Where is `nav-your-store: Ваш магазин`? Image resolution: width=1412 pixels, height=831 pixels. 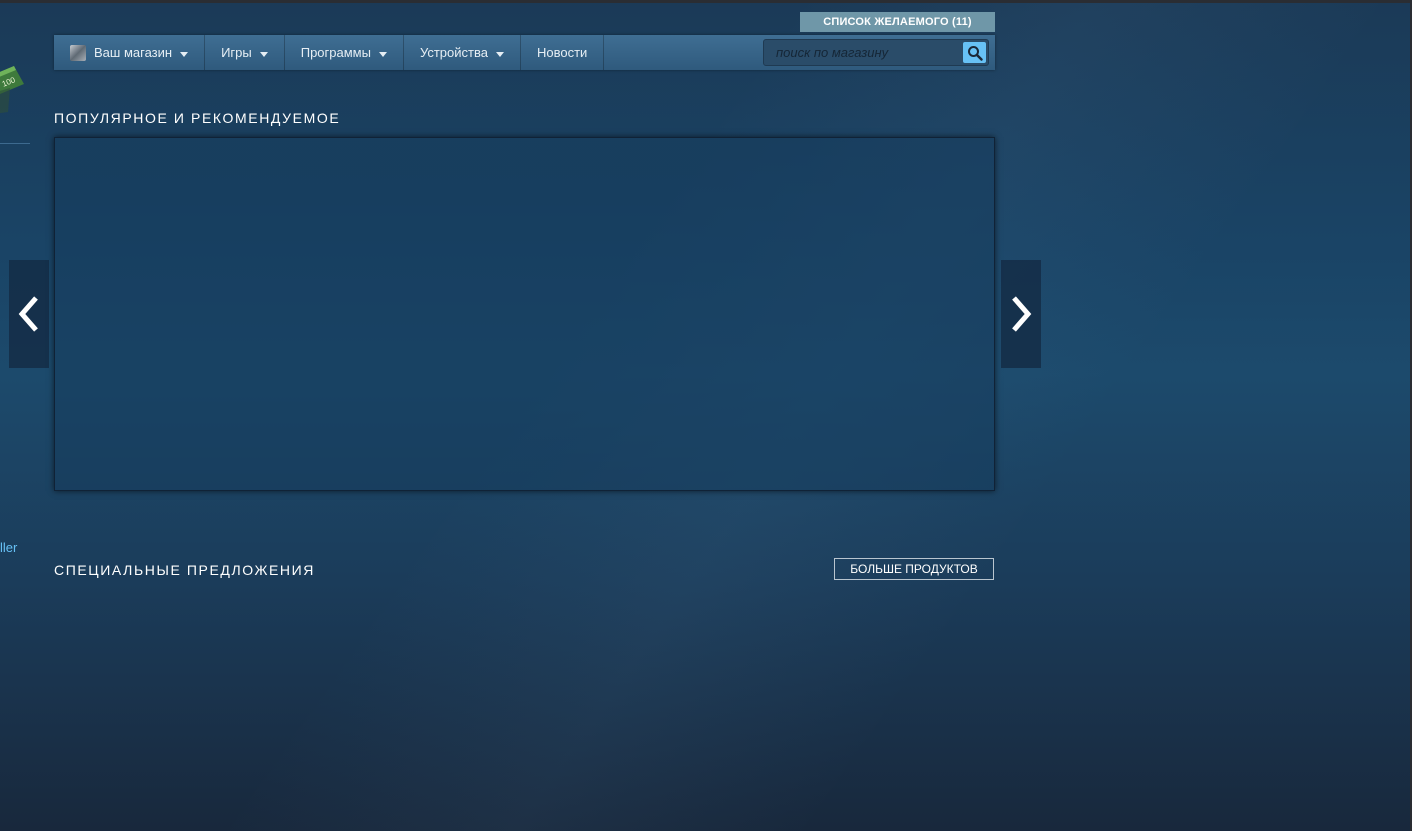 nav-your-store: Ваш магазин is located at coordinates (130, 52).